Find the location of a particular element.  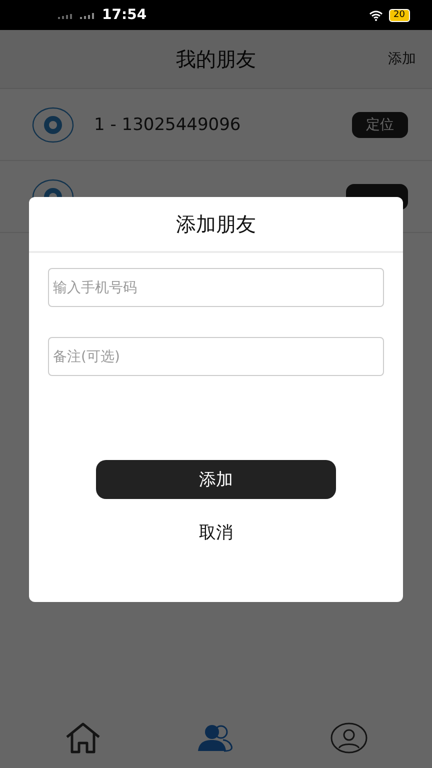

page-title: 我的朋友 is located at coordinates (216, 59).